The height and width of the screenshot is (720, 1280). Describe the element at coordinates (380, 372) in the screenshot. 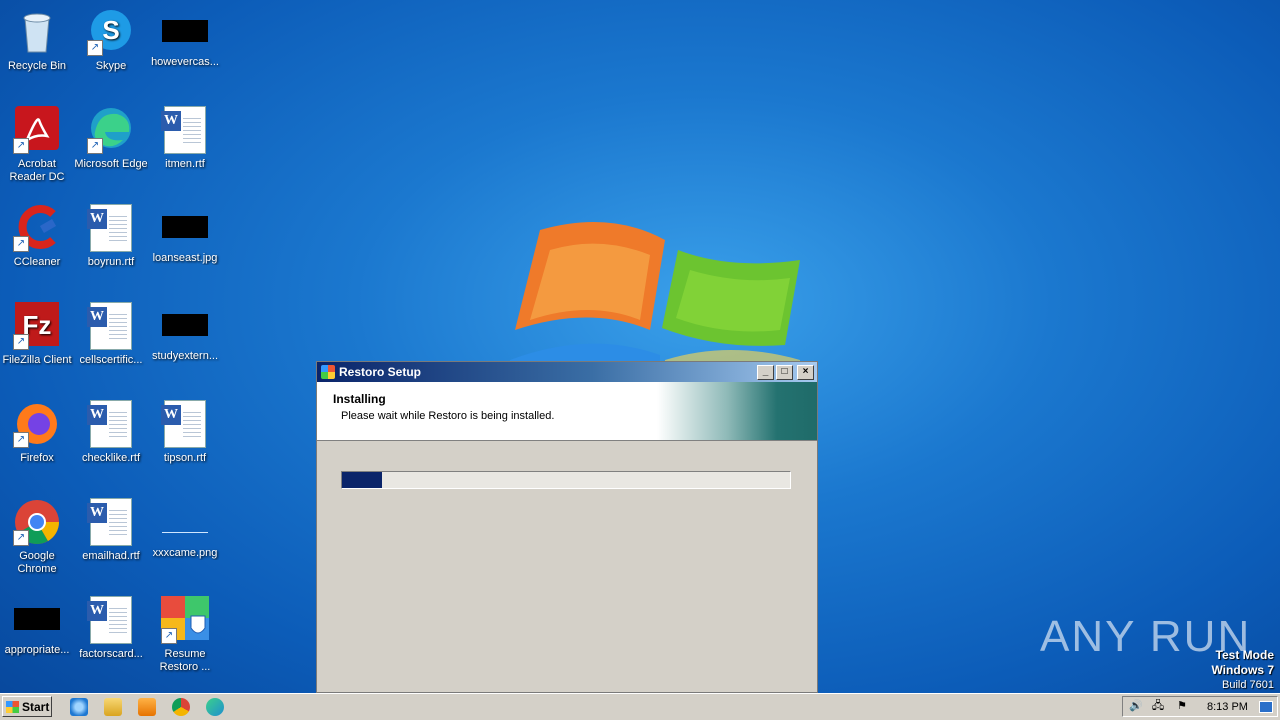

I see `window-title: Restoro Setup` at that location.